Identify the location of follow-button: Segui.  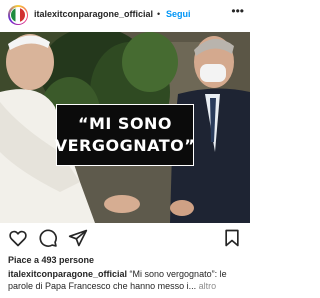
(178, 14).